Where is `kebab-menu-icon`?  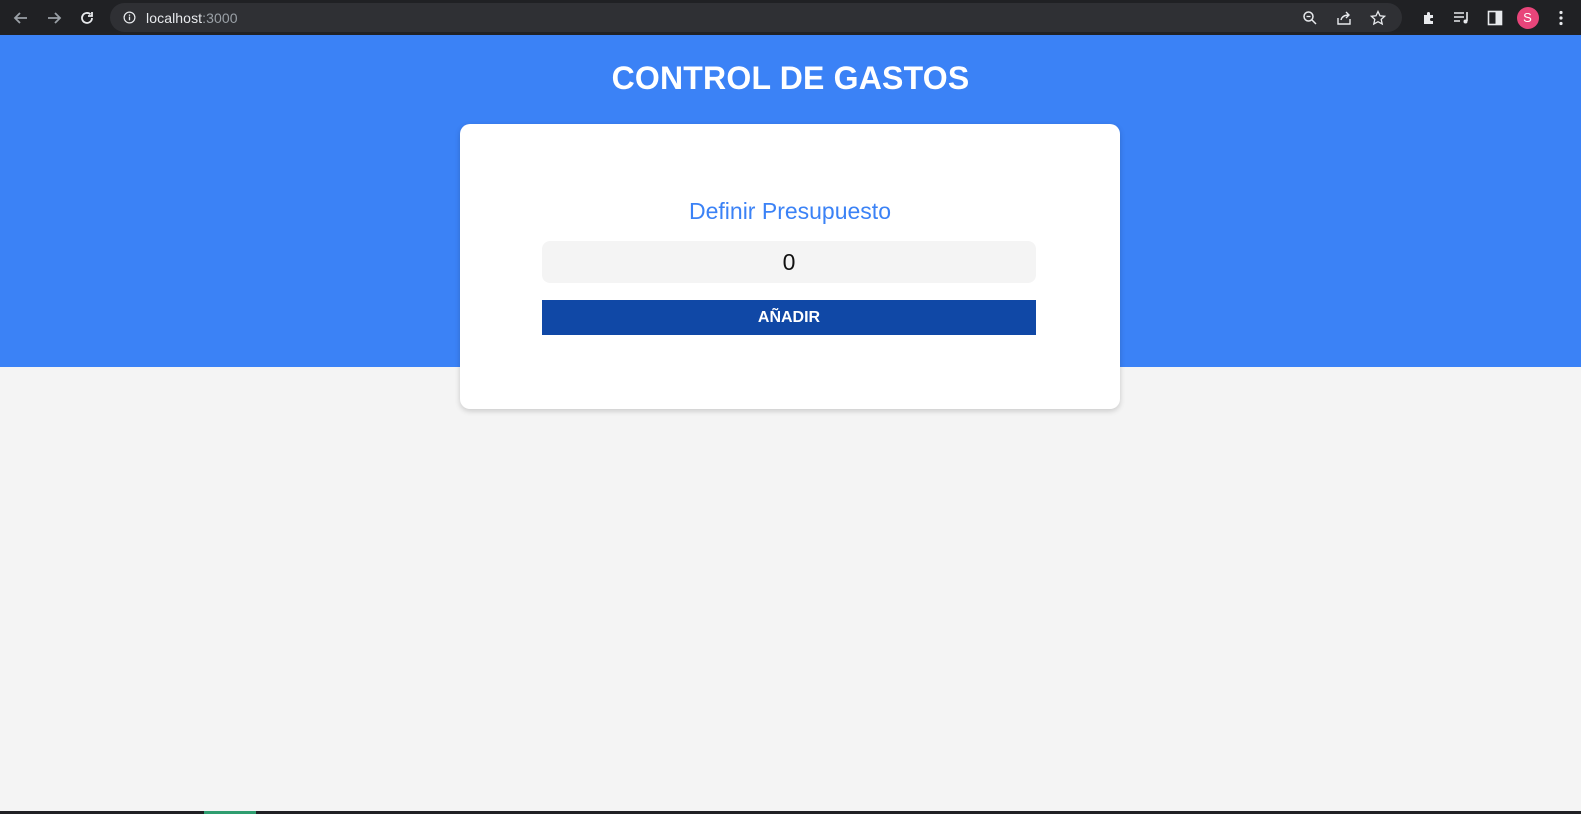
kebab-menu-icon is located at coordinates (1560, 17).